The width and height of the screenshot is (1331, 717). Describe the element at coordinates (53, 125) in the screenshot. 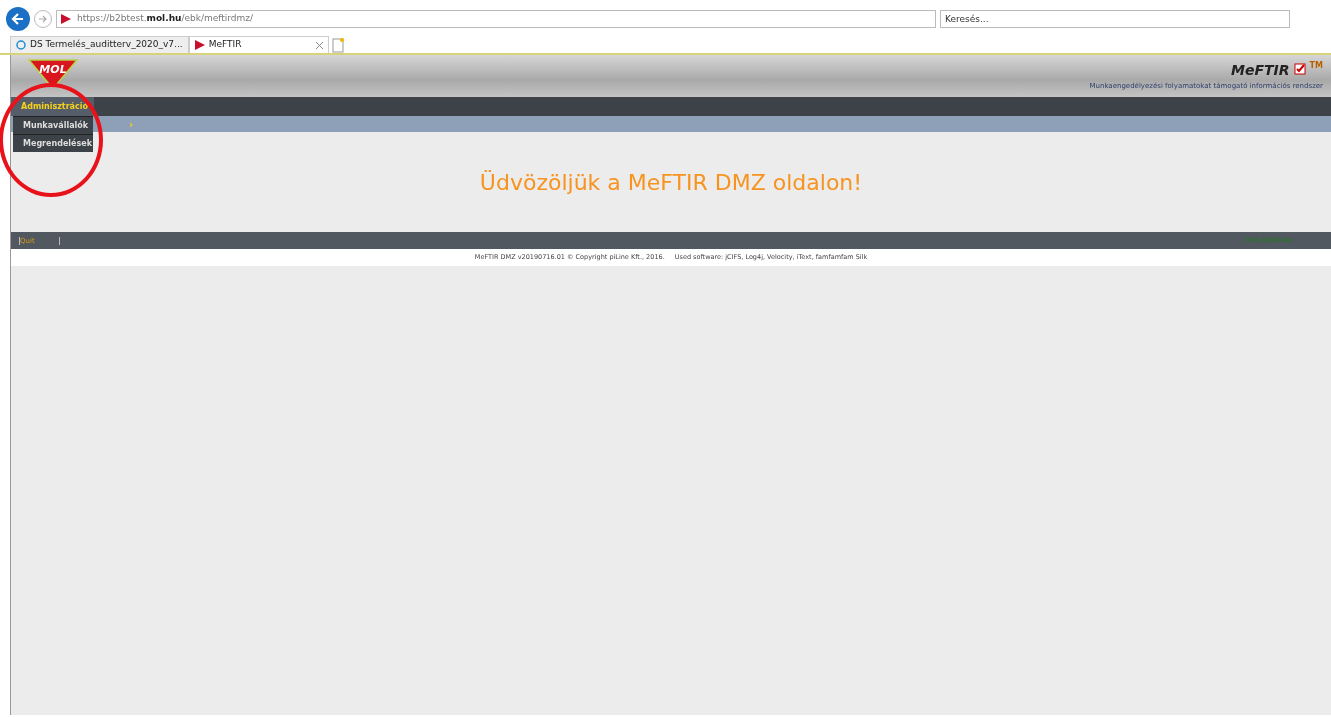

I see `dropdown-item: Munkavállalók` at that location.